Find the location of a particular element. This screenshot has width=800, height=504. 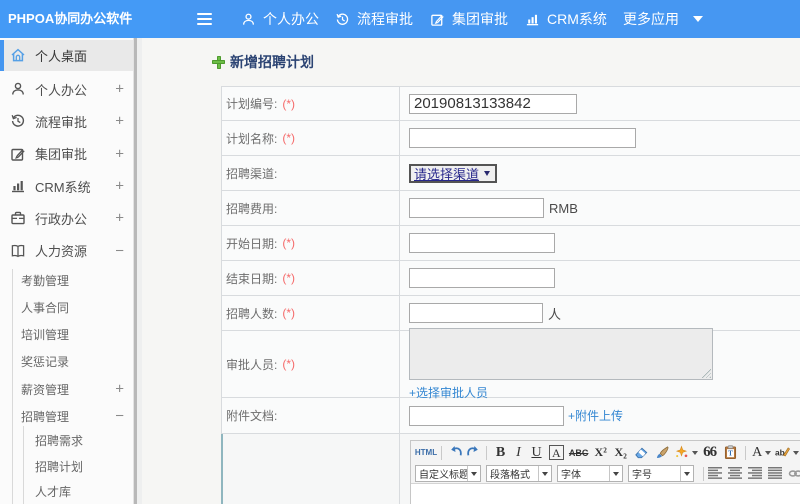

form-label: 招聘费用: is located at coordinates (252, 208).